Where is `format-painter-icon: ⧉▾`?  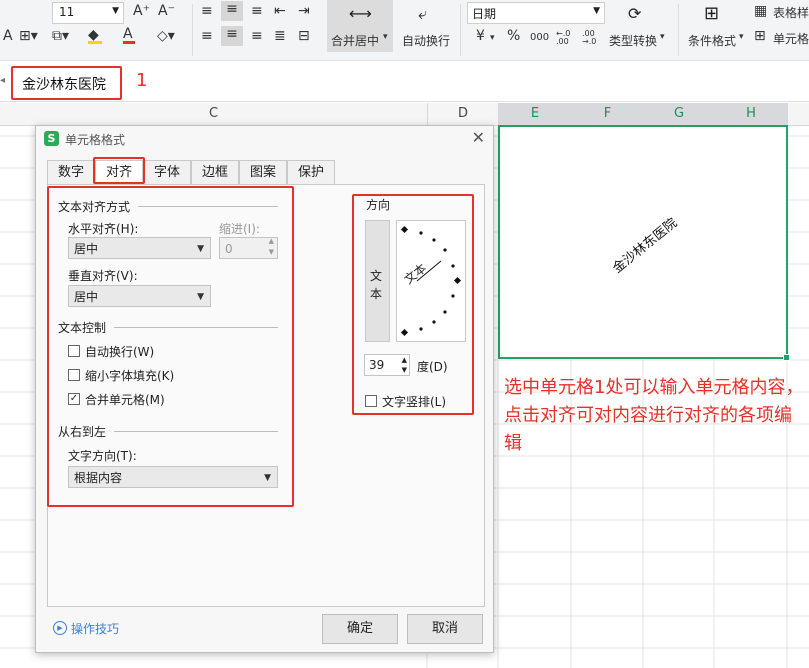 format-painter-icon: ⧉▾ is located at coordinates (60, 36).